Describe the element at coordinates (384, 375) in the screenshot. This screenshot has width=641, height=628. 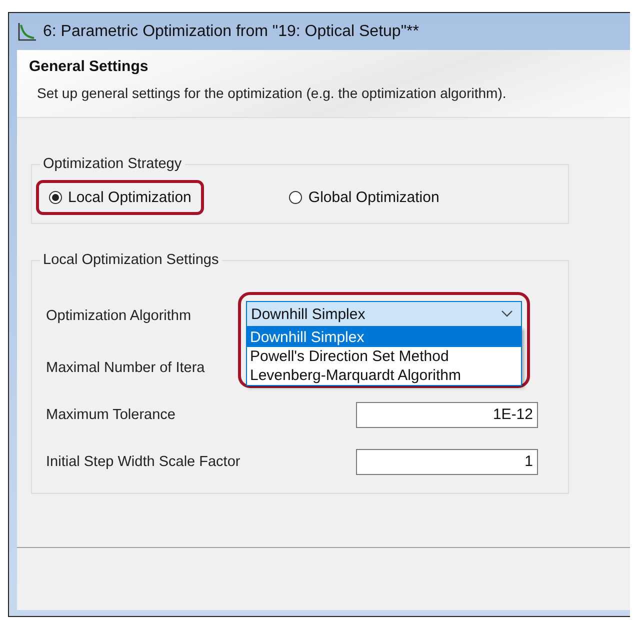
I see `dropdown-option: Levenberg-Marquardt Algorithm` at that location.